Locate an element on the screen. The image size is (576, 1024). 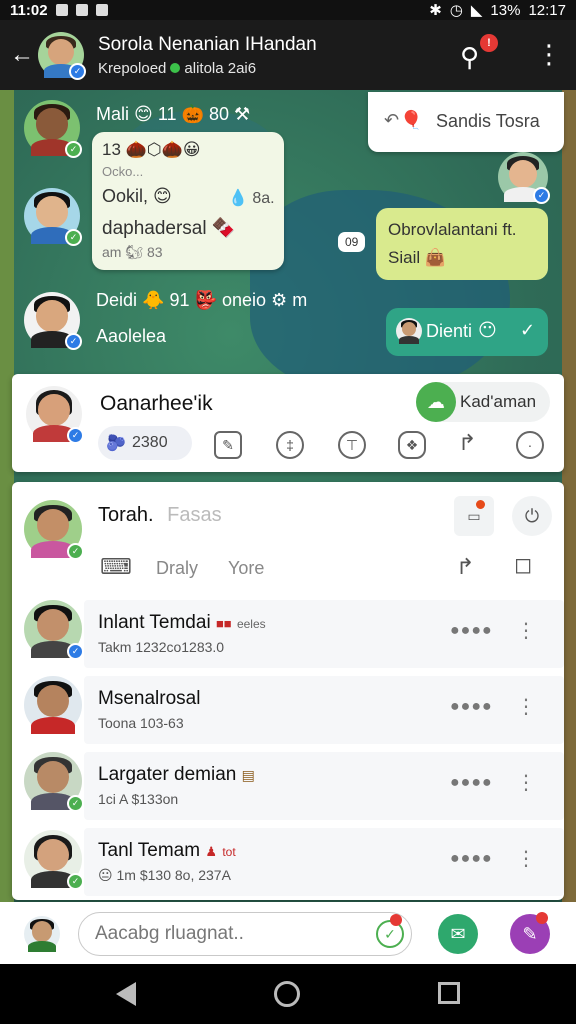
emoji-icon: 🍫 is located at coordinates (223, 228).